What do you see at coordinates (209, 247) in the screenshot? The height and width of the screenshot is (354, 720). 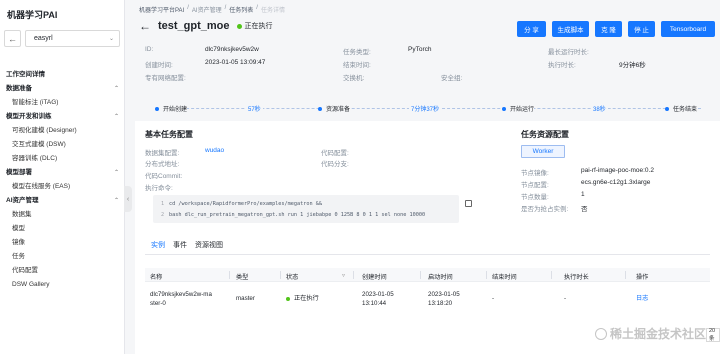 I see `tab-resource-view: 资源视图` at bounding box center [209, 247].